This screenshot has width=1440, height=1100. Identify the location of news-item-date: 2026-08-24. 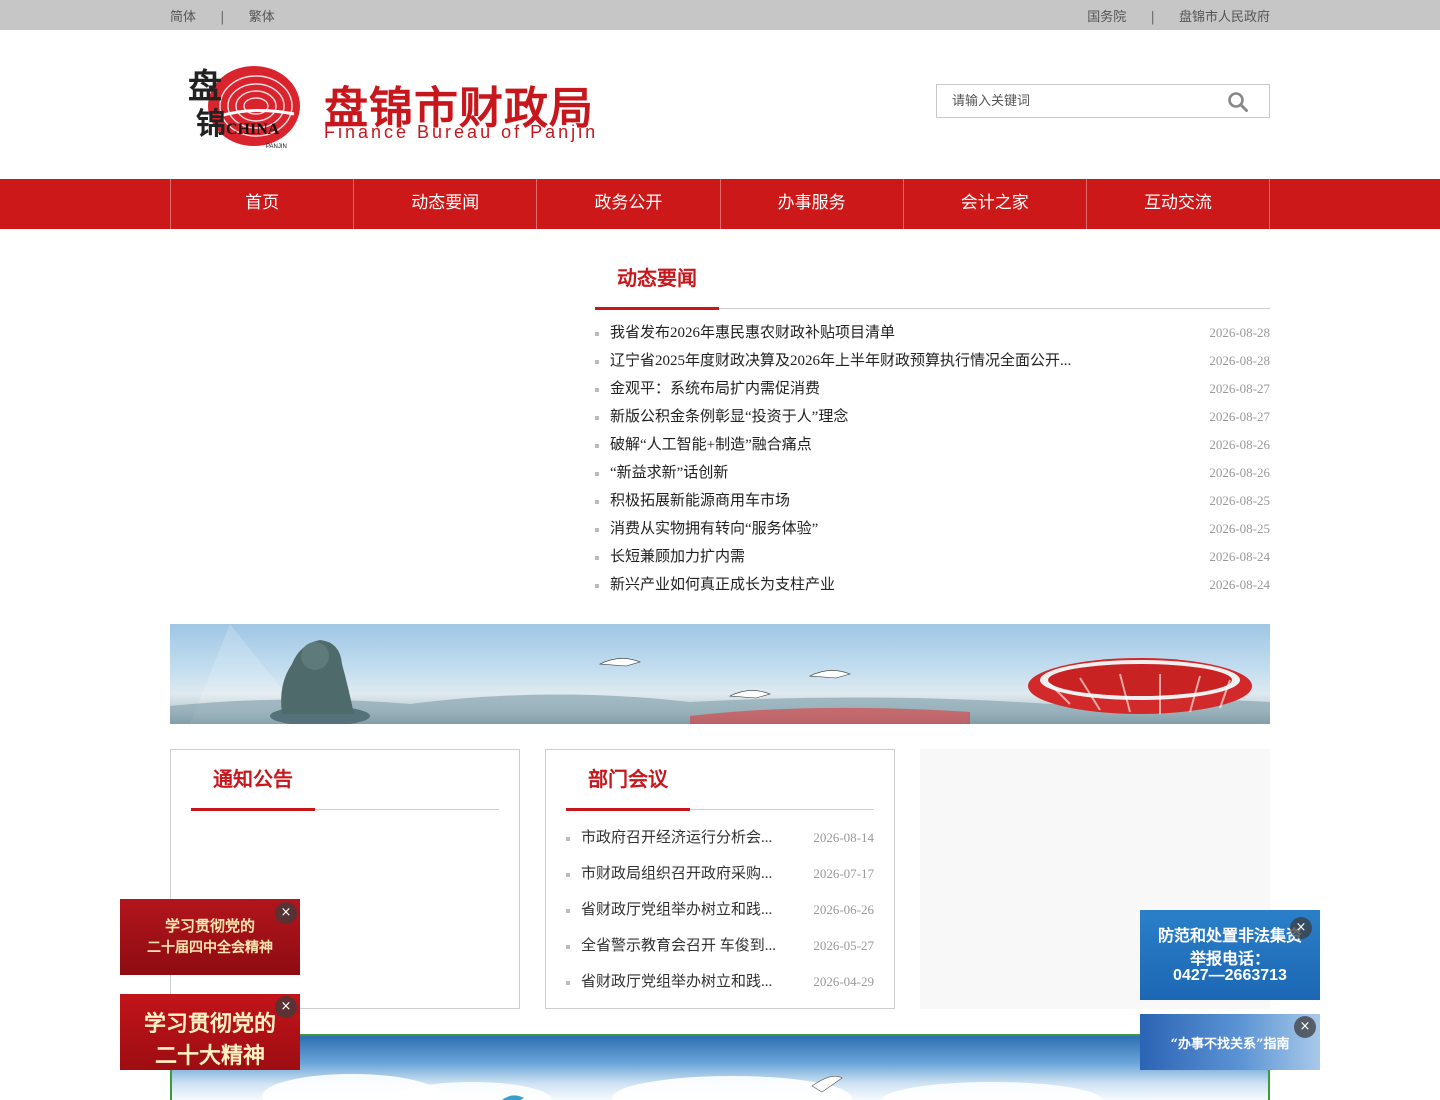
(1239, 556).